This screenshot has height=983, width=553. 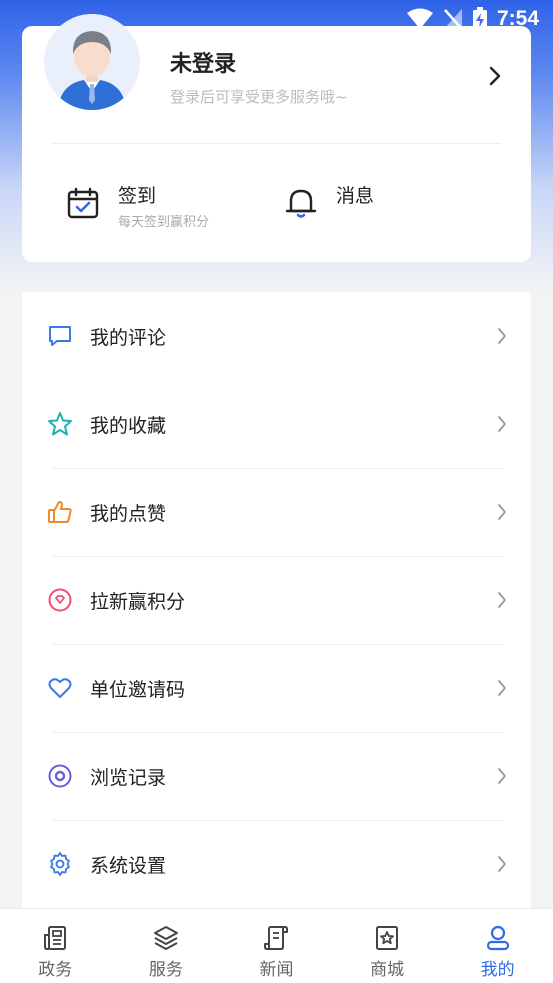 What do you see at coordinates (138, 689) in the screenshot?
I see `menu-label: 单位邀请码` at bounding box center [138, 689].